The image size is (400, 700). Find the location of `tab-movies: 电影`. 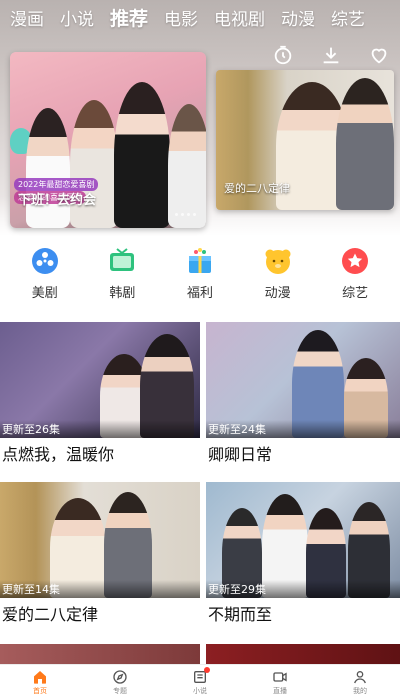

tab-movies: 电影 is located at coordinates (181, 17).